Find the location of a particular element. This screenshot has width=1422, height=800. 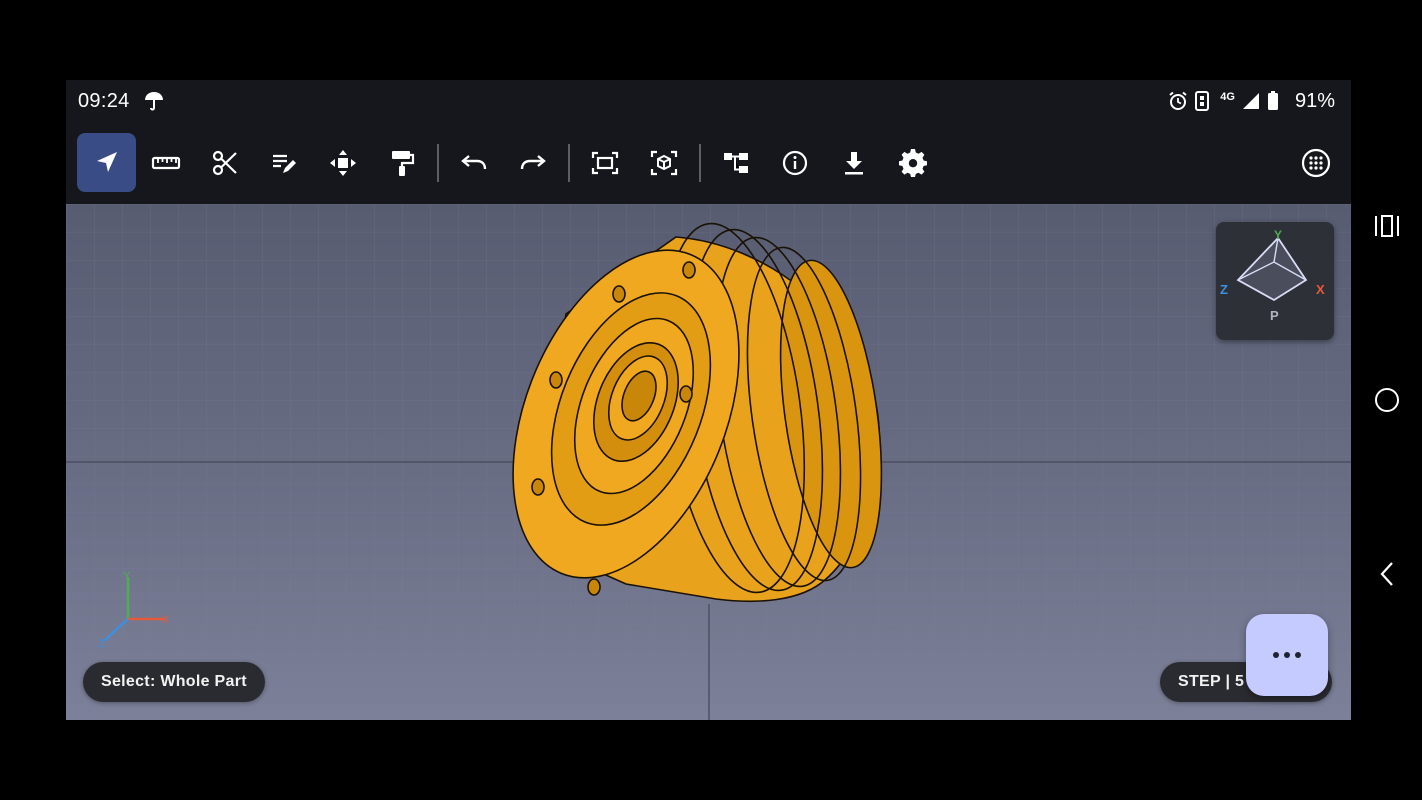

edit-list-icon is located at coordinates (284, 163).